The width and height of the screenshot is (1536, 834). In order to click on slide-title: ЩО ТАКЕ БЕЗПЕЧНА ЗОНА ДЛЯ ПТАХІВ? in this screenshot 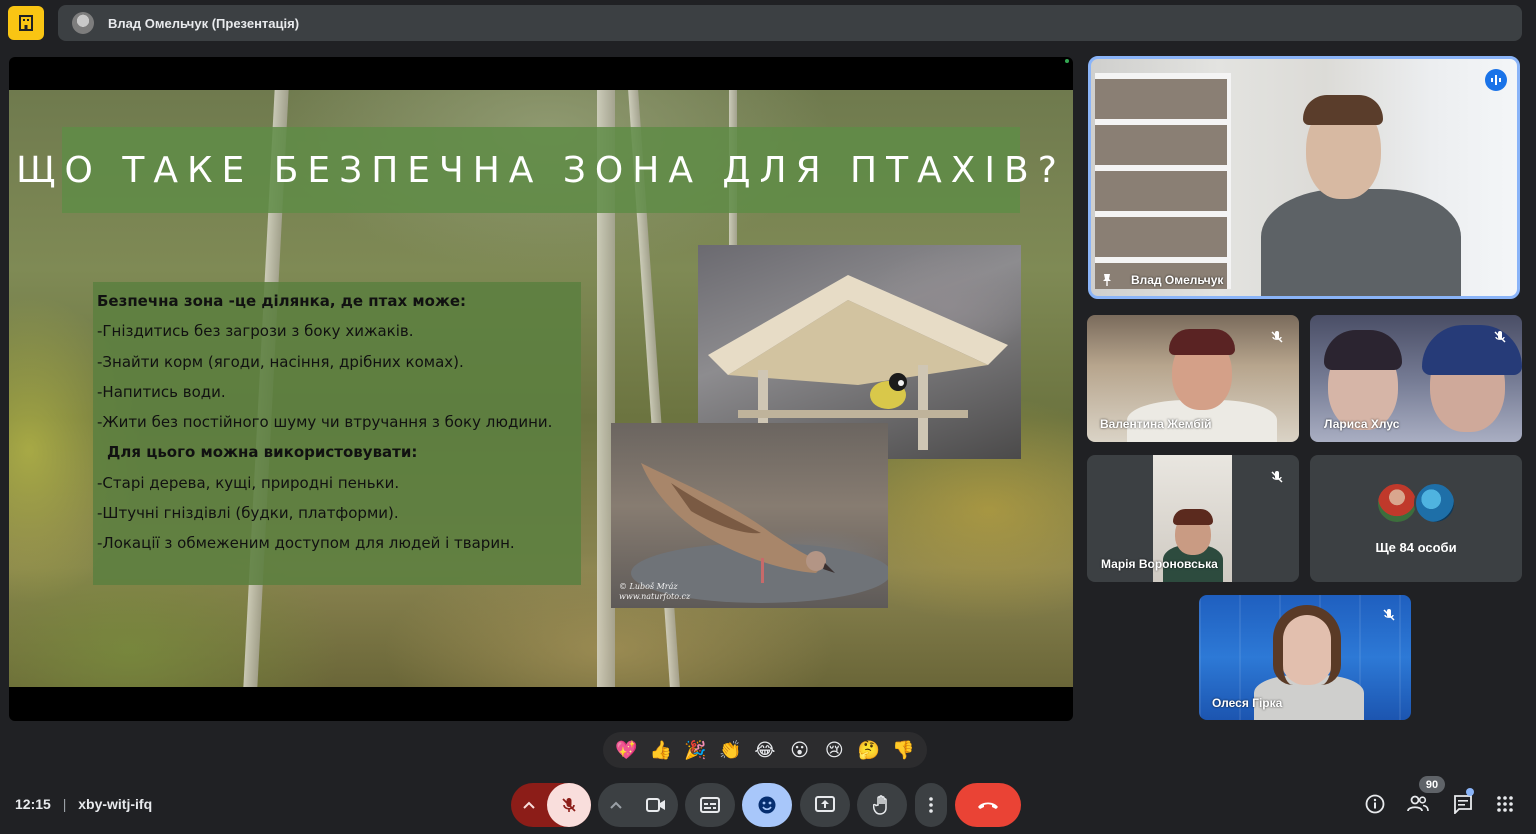, I will do `click(541, 170)`.